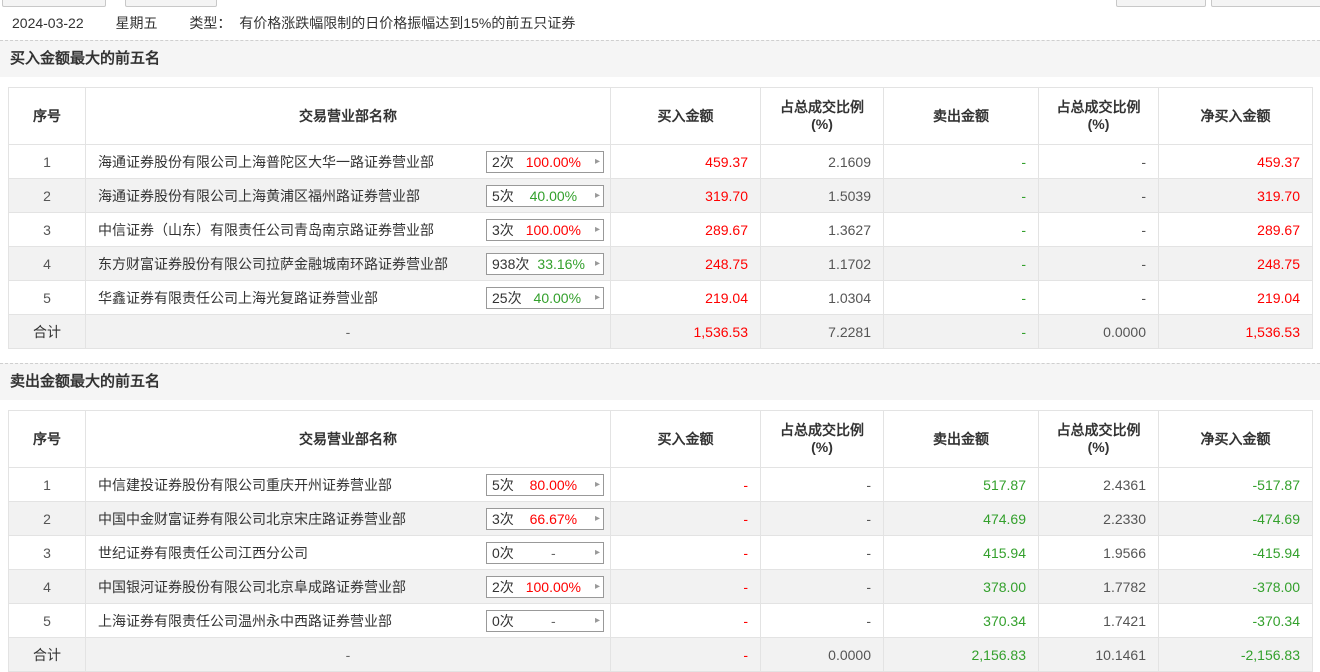 The image size is (1320, 672). I want to click on sell-amount: 474.69, so click(961, 518).